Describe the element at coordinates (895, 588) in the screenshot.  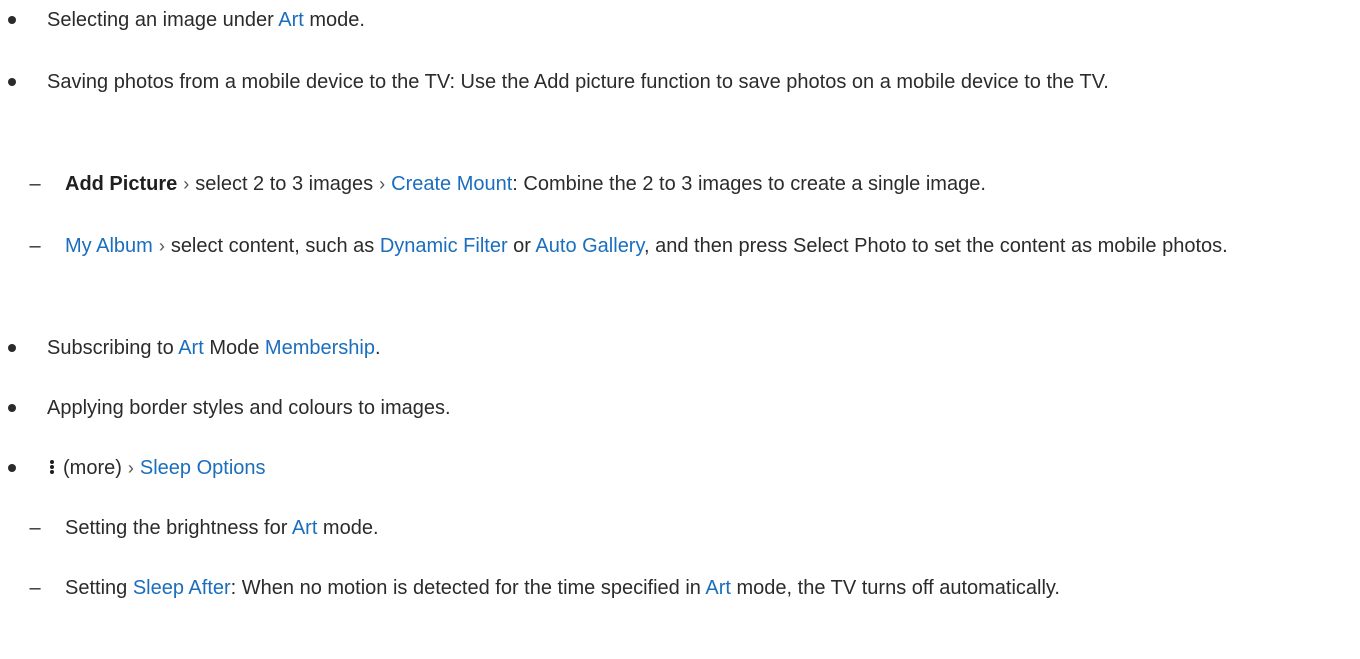
I see `body-text: mode, the TV turns off automatically.` at that location.